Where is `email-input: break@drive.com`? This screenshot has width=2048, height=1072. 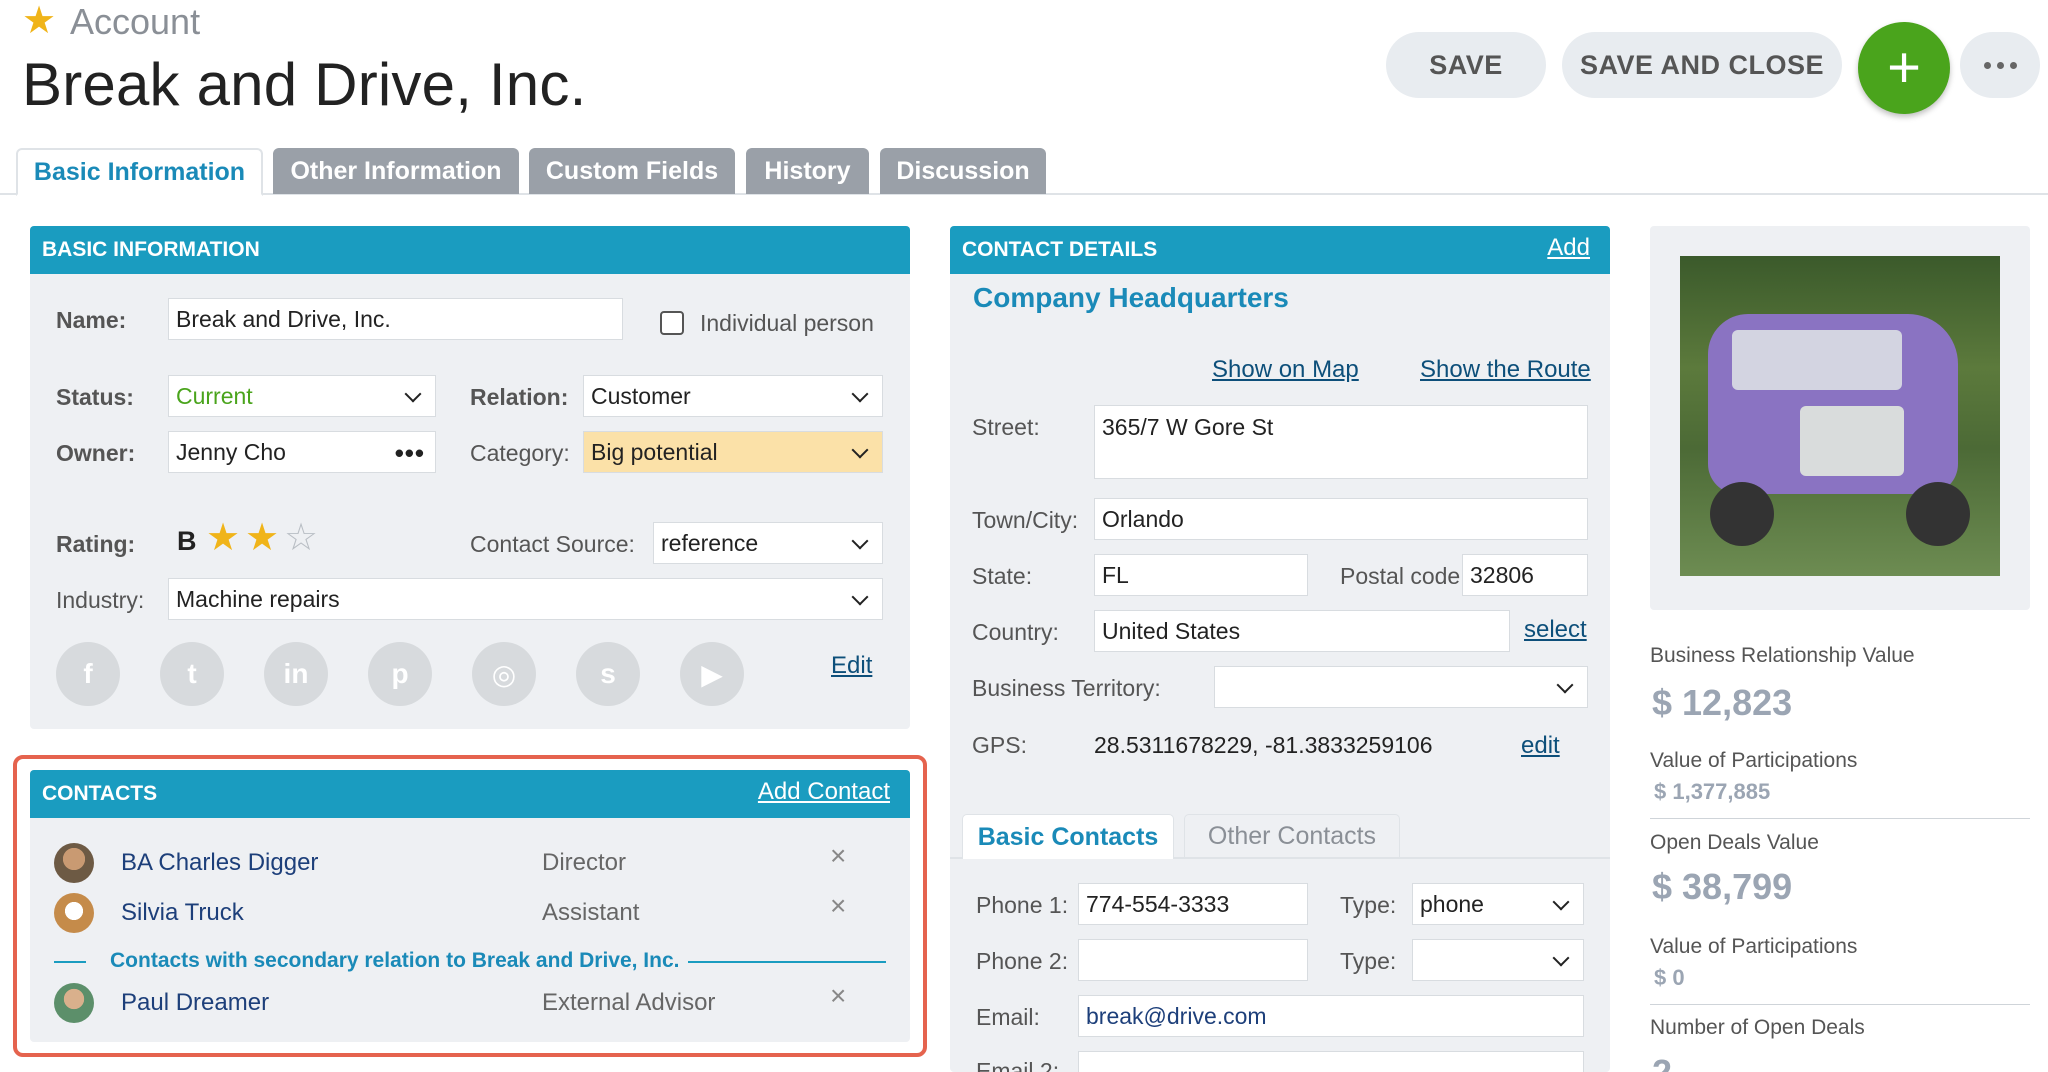 email-input: break@drive.com is located at coordinates (1331, 1016).